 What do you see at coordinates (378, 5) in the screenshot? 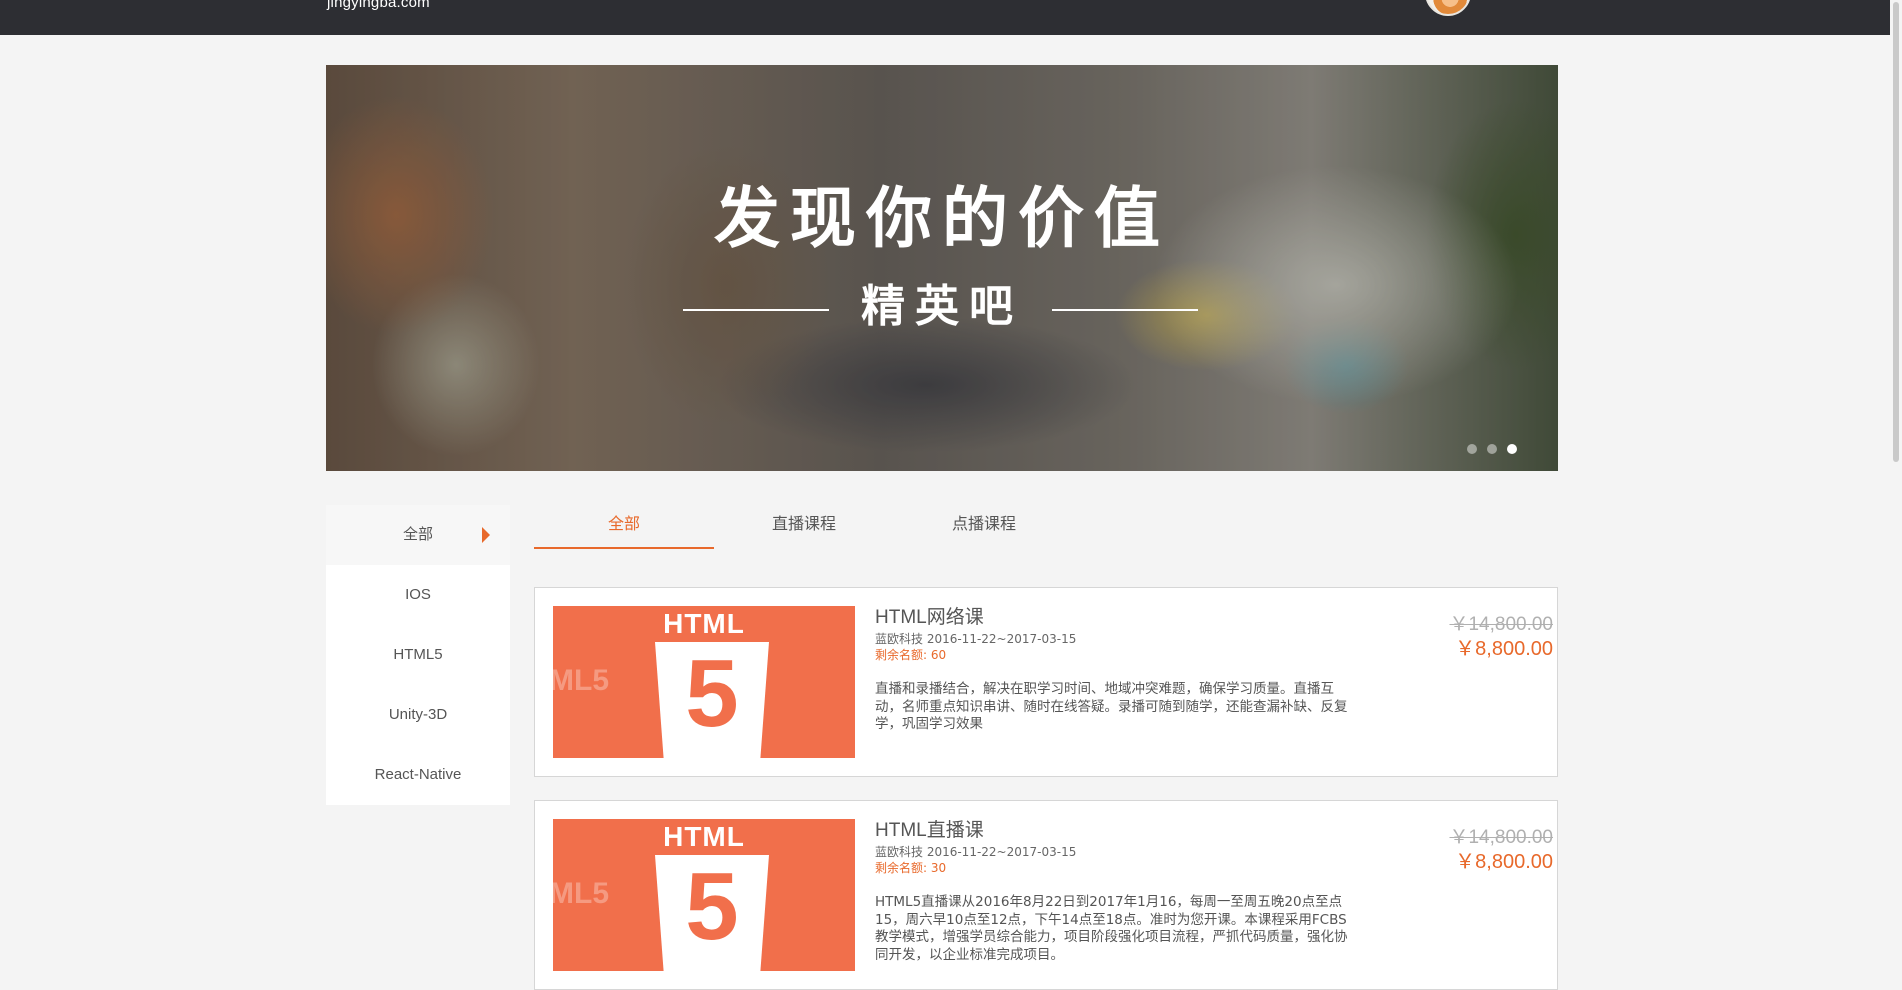
I see `site-logo: jingyingba.com` at bounding box center [378, 5].